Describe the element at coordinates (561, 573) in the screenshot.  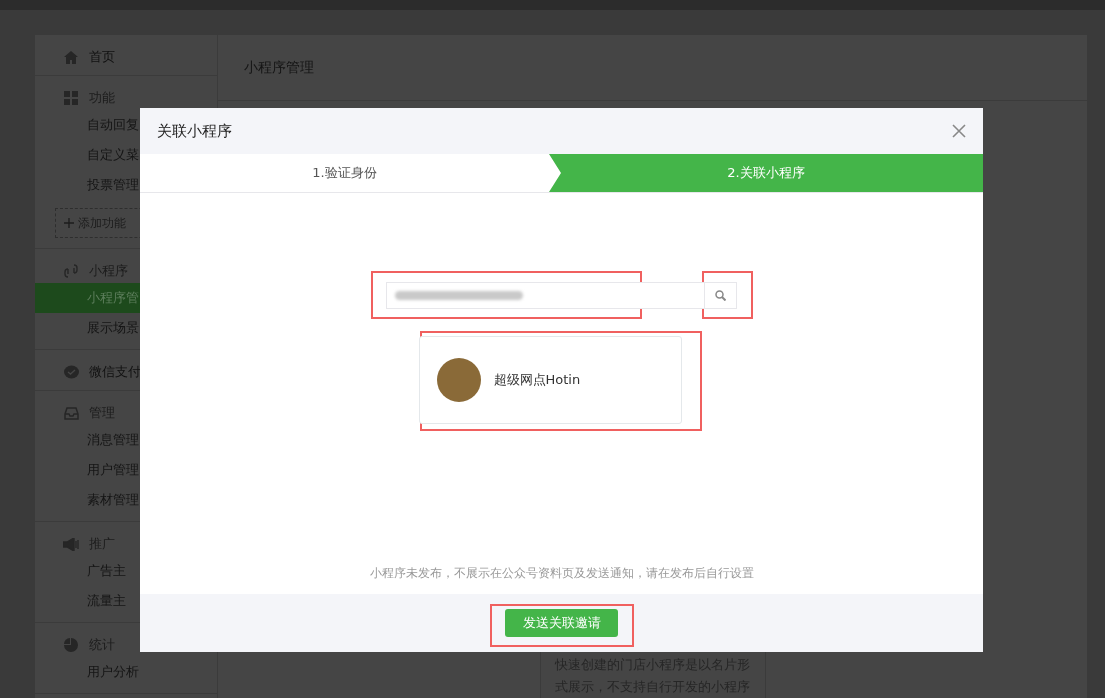
I see `notice-text: 小程序未发布，不展示在公众号资料页及发送通知，请在发布后自行设置` at that location.